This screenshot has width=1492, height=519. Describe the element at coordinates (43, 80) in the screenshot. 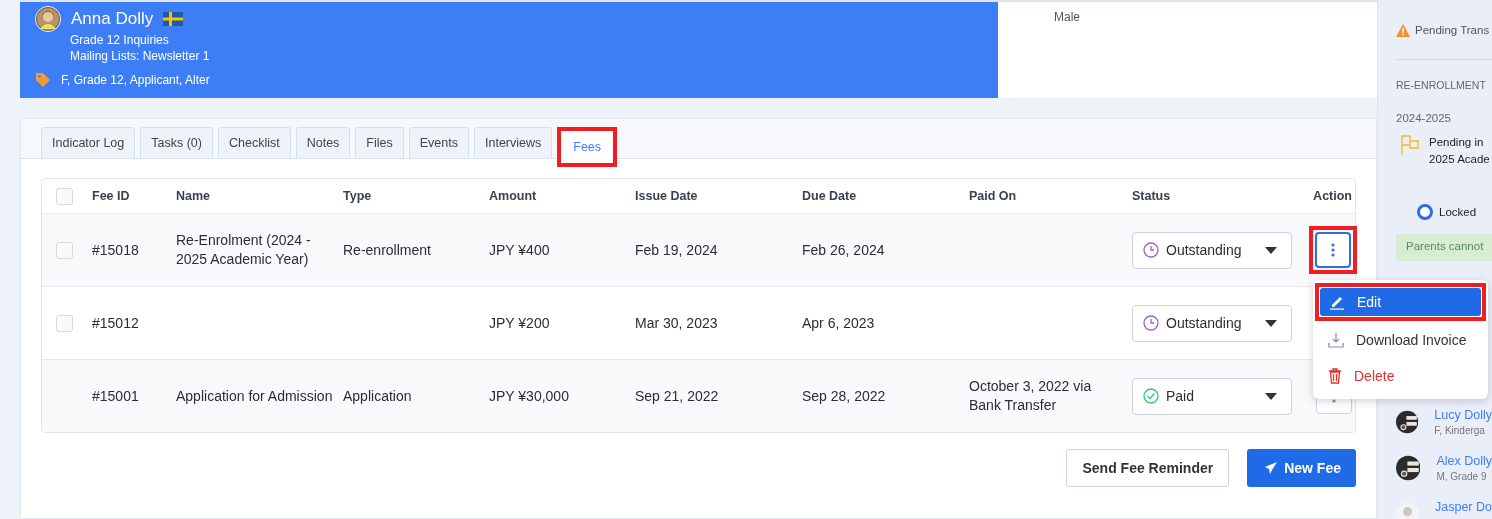

I see `tag-icon` at that location.